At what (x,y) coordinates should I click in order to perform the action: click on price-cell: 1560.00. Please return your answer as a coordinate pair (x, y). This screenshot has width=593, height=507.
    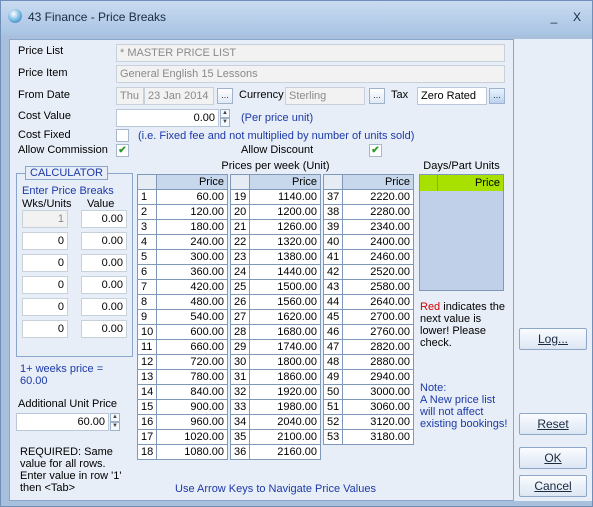
    Looking at the image, I should click on (285, 302).